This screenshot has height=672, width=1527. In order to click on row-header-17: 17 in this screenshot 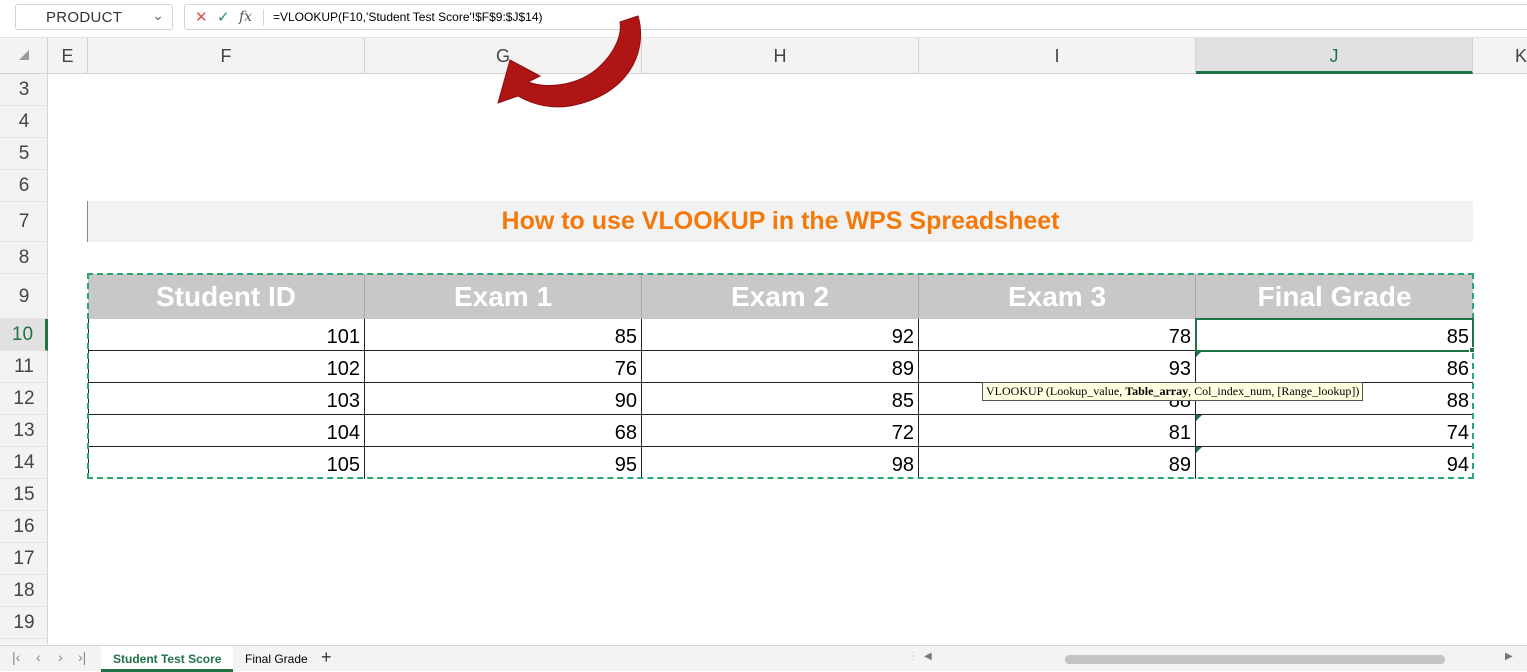, I will do `click(24, 559)`.